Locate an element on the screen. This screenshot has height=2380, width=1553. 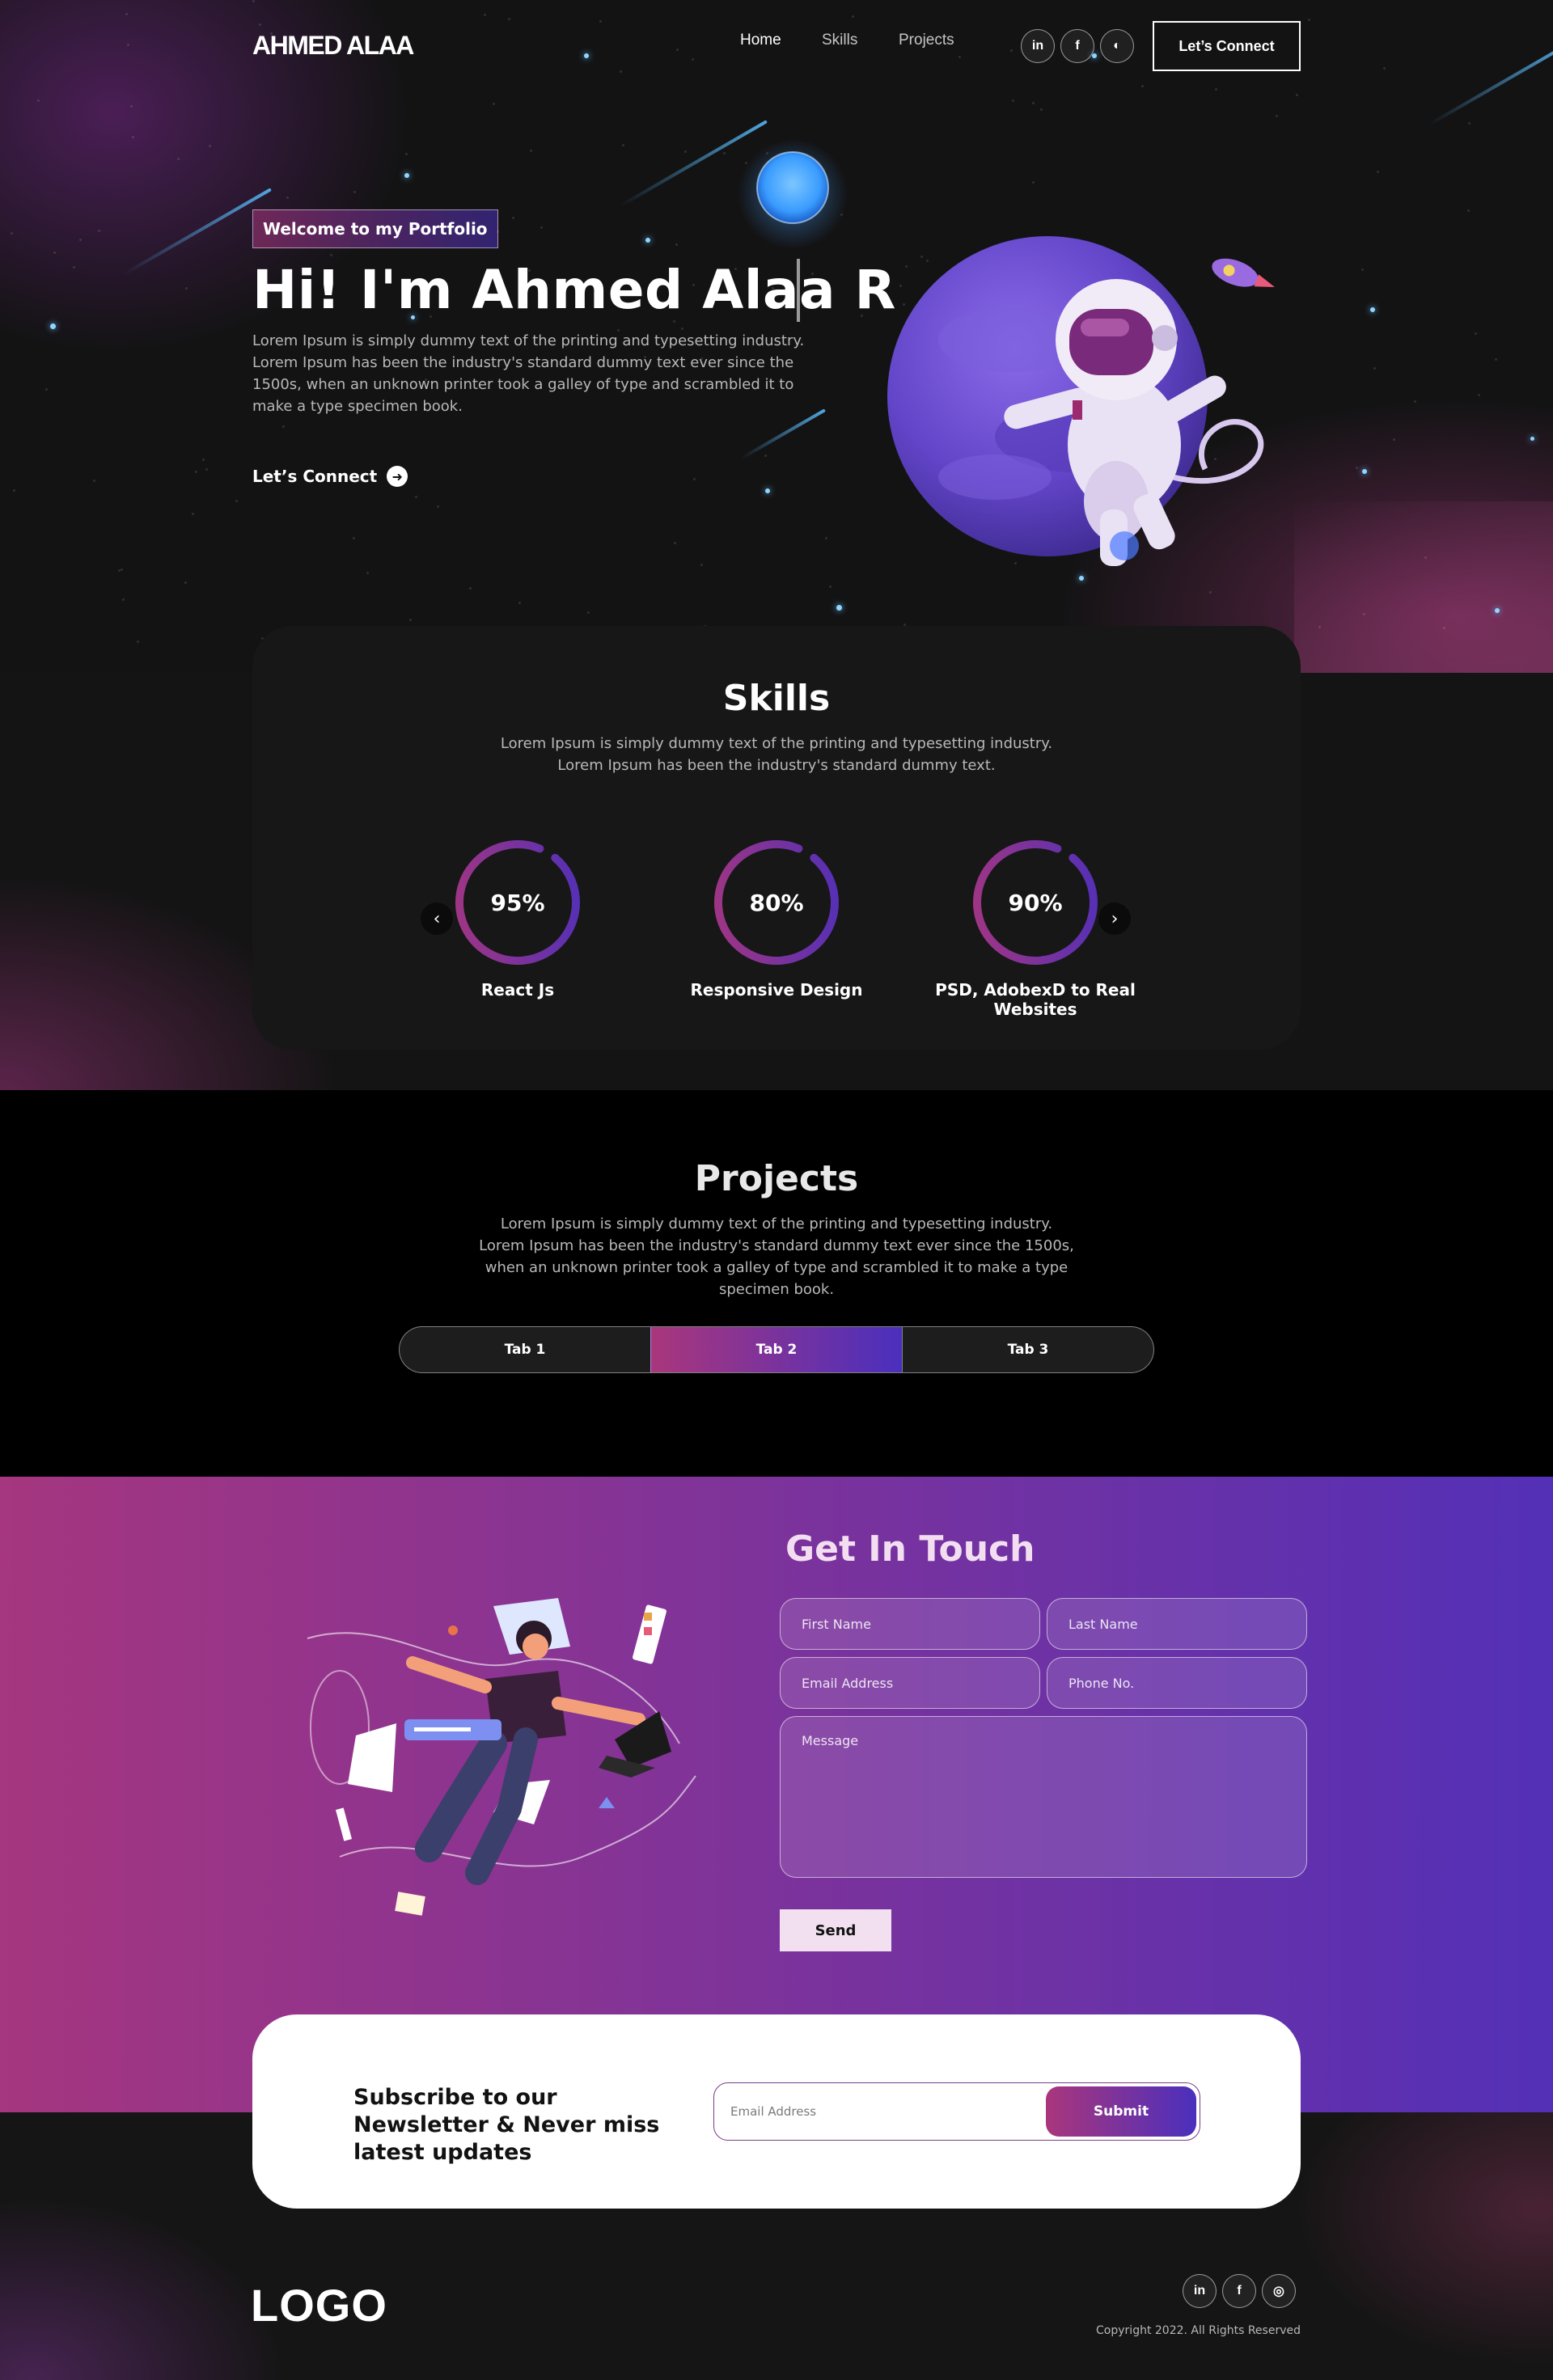
nav-link-projects: Projects is located at coordinates (927, 40).